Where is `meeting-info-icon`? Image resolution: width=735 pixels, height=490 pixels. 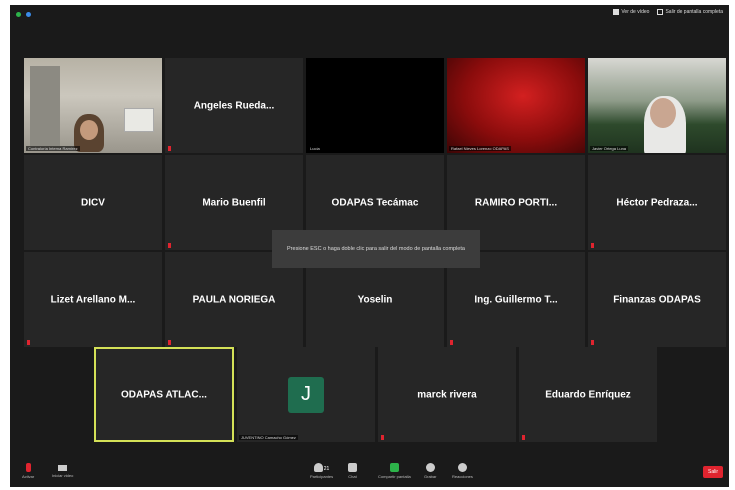 meeting-info-icon is located at coordinates (28, 14).